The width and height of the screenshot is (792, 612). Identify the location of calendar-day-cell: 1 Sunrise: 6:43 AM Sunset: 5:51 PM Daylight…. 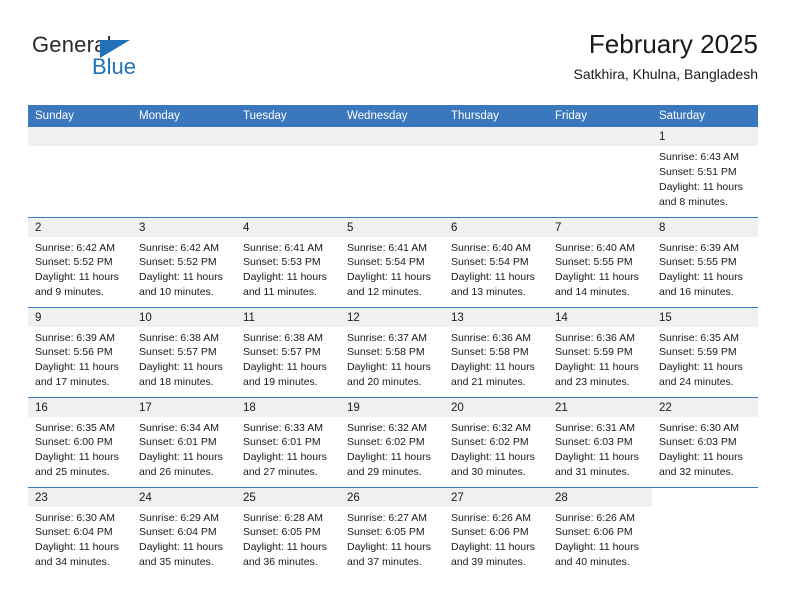
(705, 172).